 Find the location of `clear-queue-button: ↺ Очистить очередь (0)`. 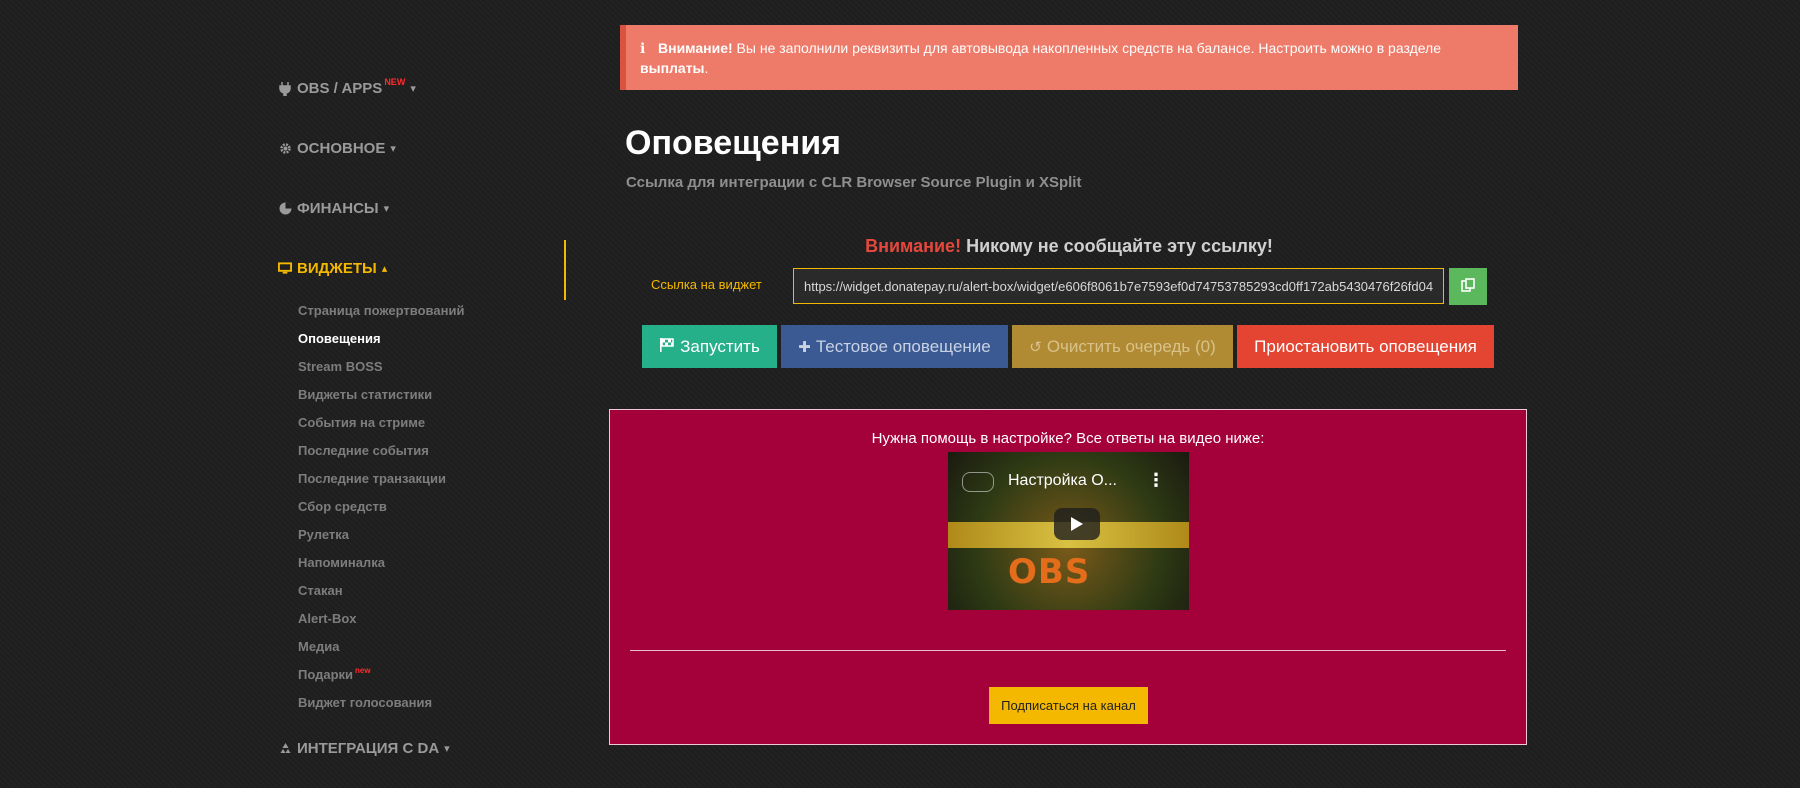

clear-queue-button: ↺ Очистить очередь (0) is located at coordinates (1122, 346).